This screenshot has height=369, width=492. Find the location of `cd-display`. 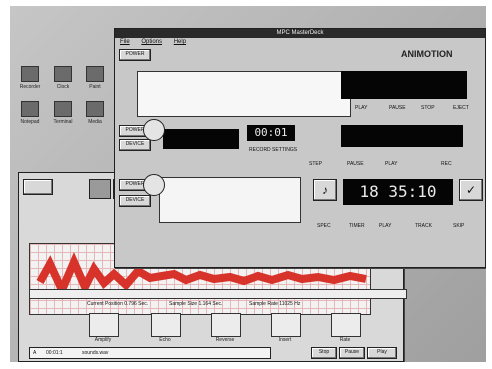

cd-display is located at coordinates (404, 85).